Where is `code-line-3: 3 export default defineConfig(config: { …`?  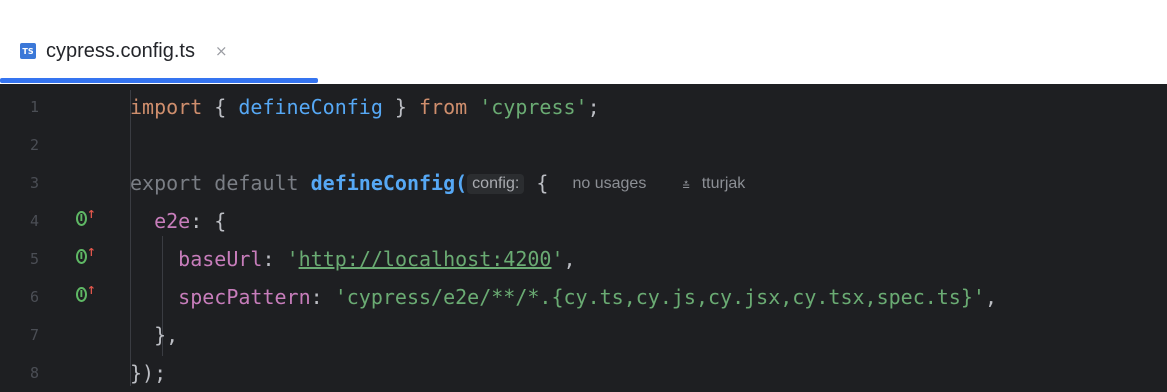 code-line-3: 3 export default defineConfig(config: { … is located at coordinates (583, 183).